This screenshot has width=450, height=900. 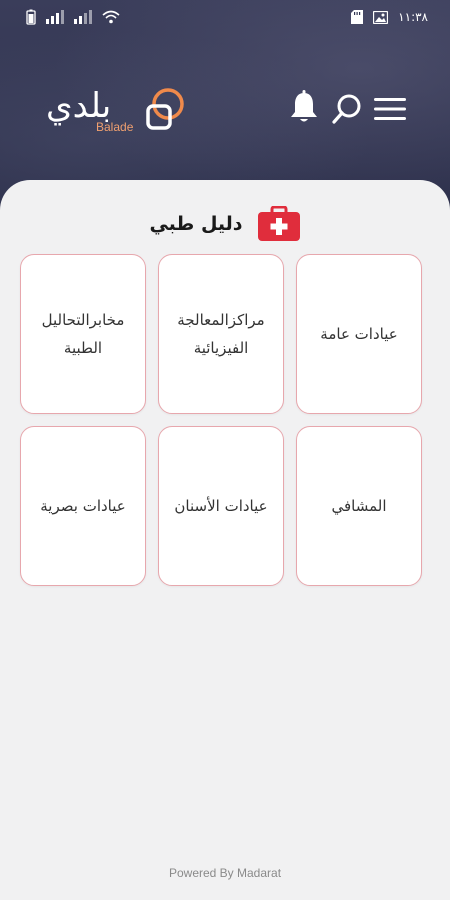 I want to click on category-label: مراكزالمعالجة الفيزيائية, so click(x=221, y=334).